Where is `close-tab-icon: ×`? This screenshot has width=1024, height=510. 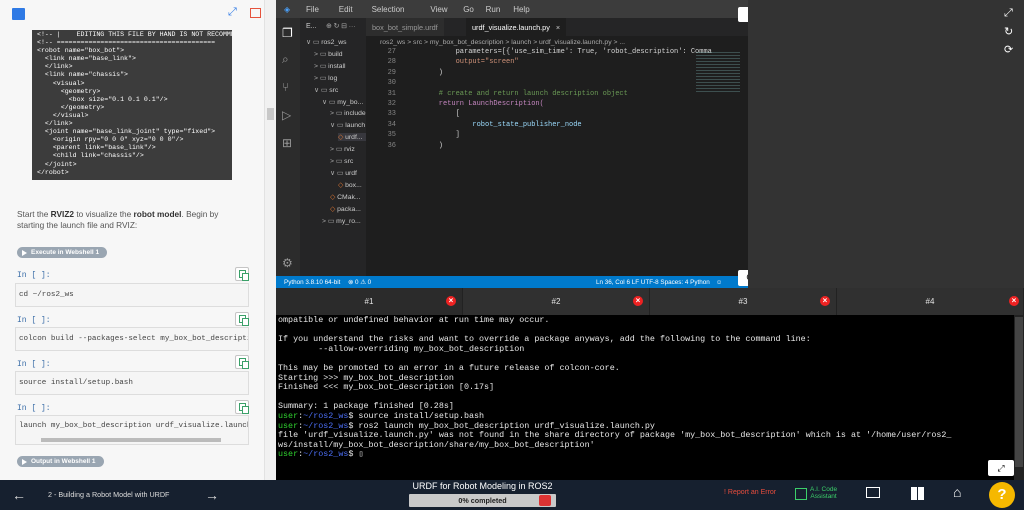
close-tab-icon: × is located at coordinates (558, 27).